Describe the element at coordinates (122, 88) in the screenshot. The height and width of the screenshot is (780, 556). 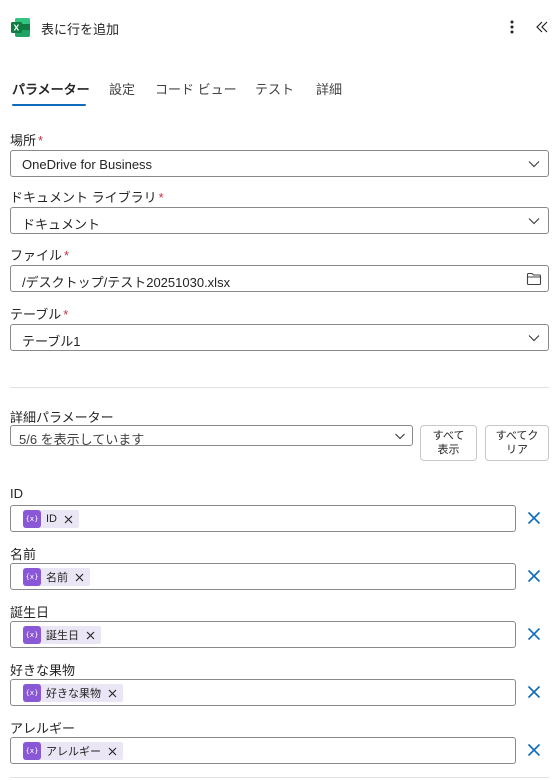
I see `tab-settings: 設定` at that location.